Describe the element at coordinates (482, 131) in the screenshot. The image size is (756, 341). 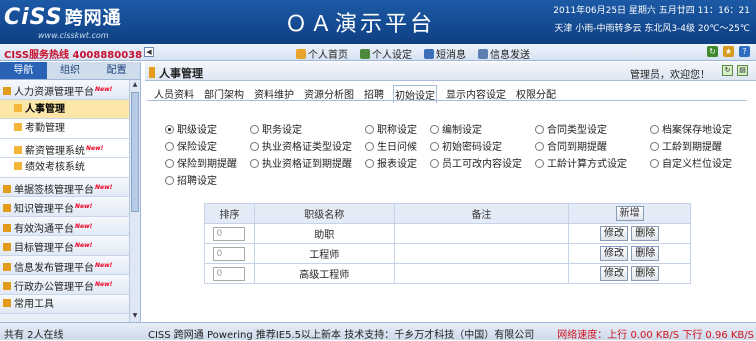
I see `setting-option-radio: 编制设定` at that location.